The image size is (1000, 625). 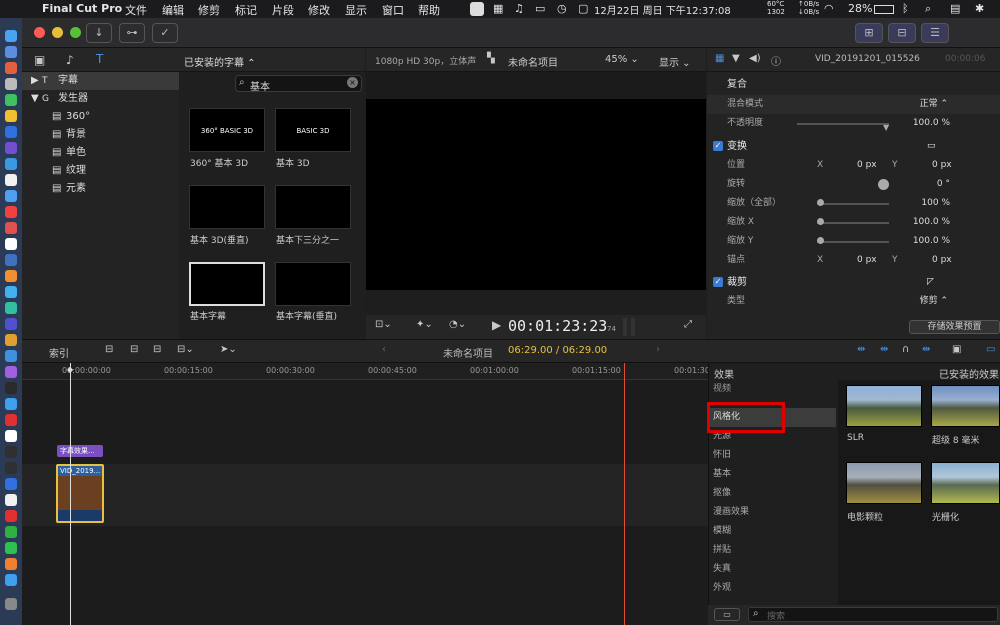 I want to click on opacity-value: 100.0 %, so click(x=931, y=123).